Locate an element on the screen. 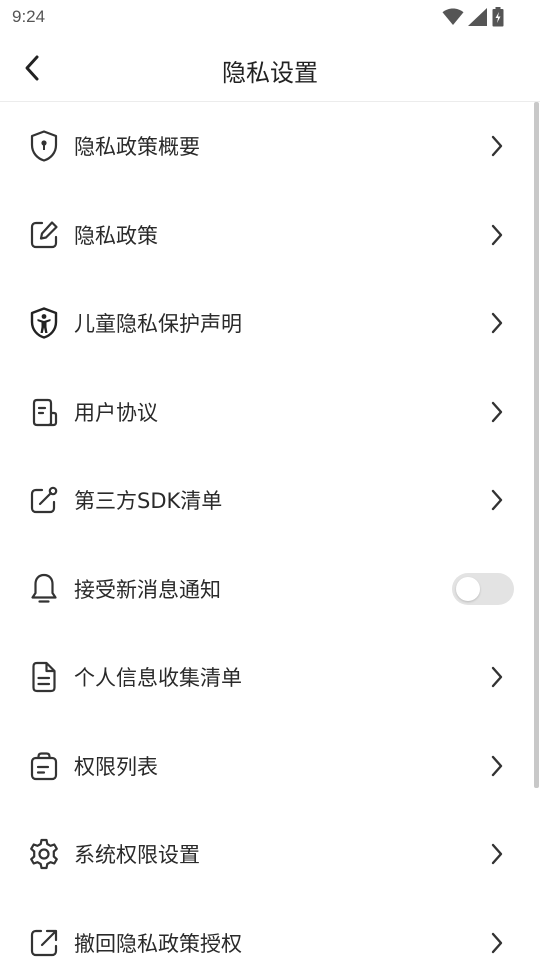  status-time: 9:24 is located at coordinates (29, 16).